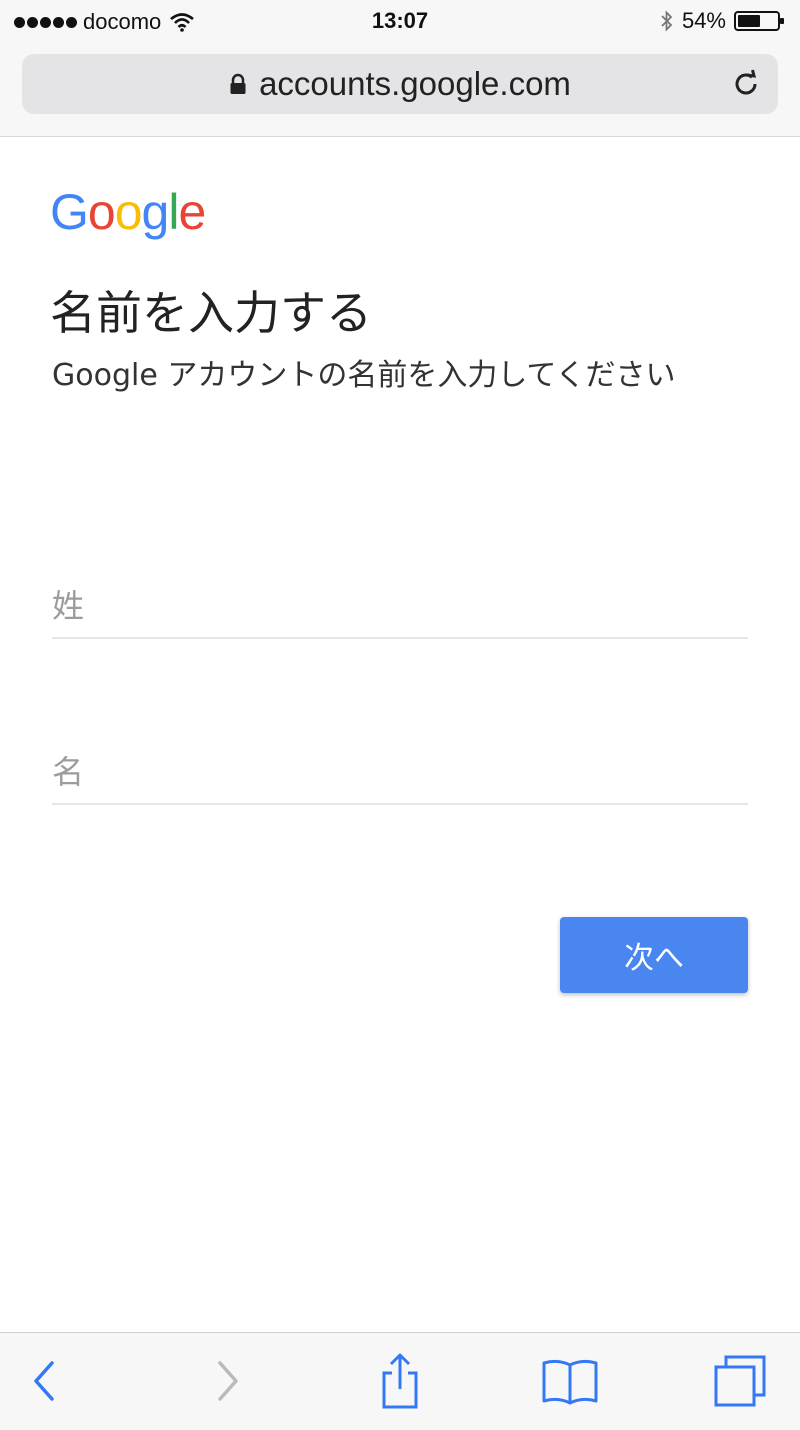 This screenshot has width=800, height=1430. I want to click on google-logo: Google, so click(128, 212).